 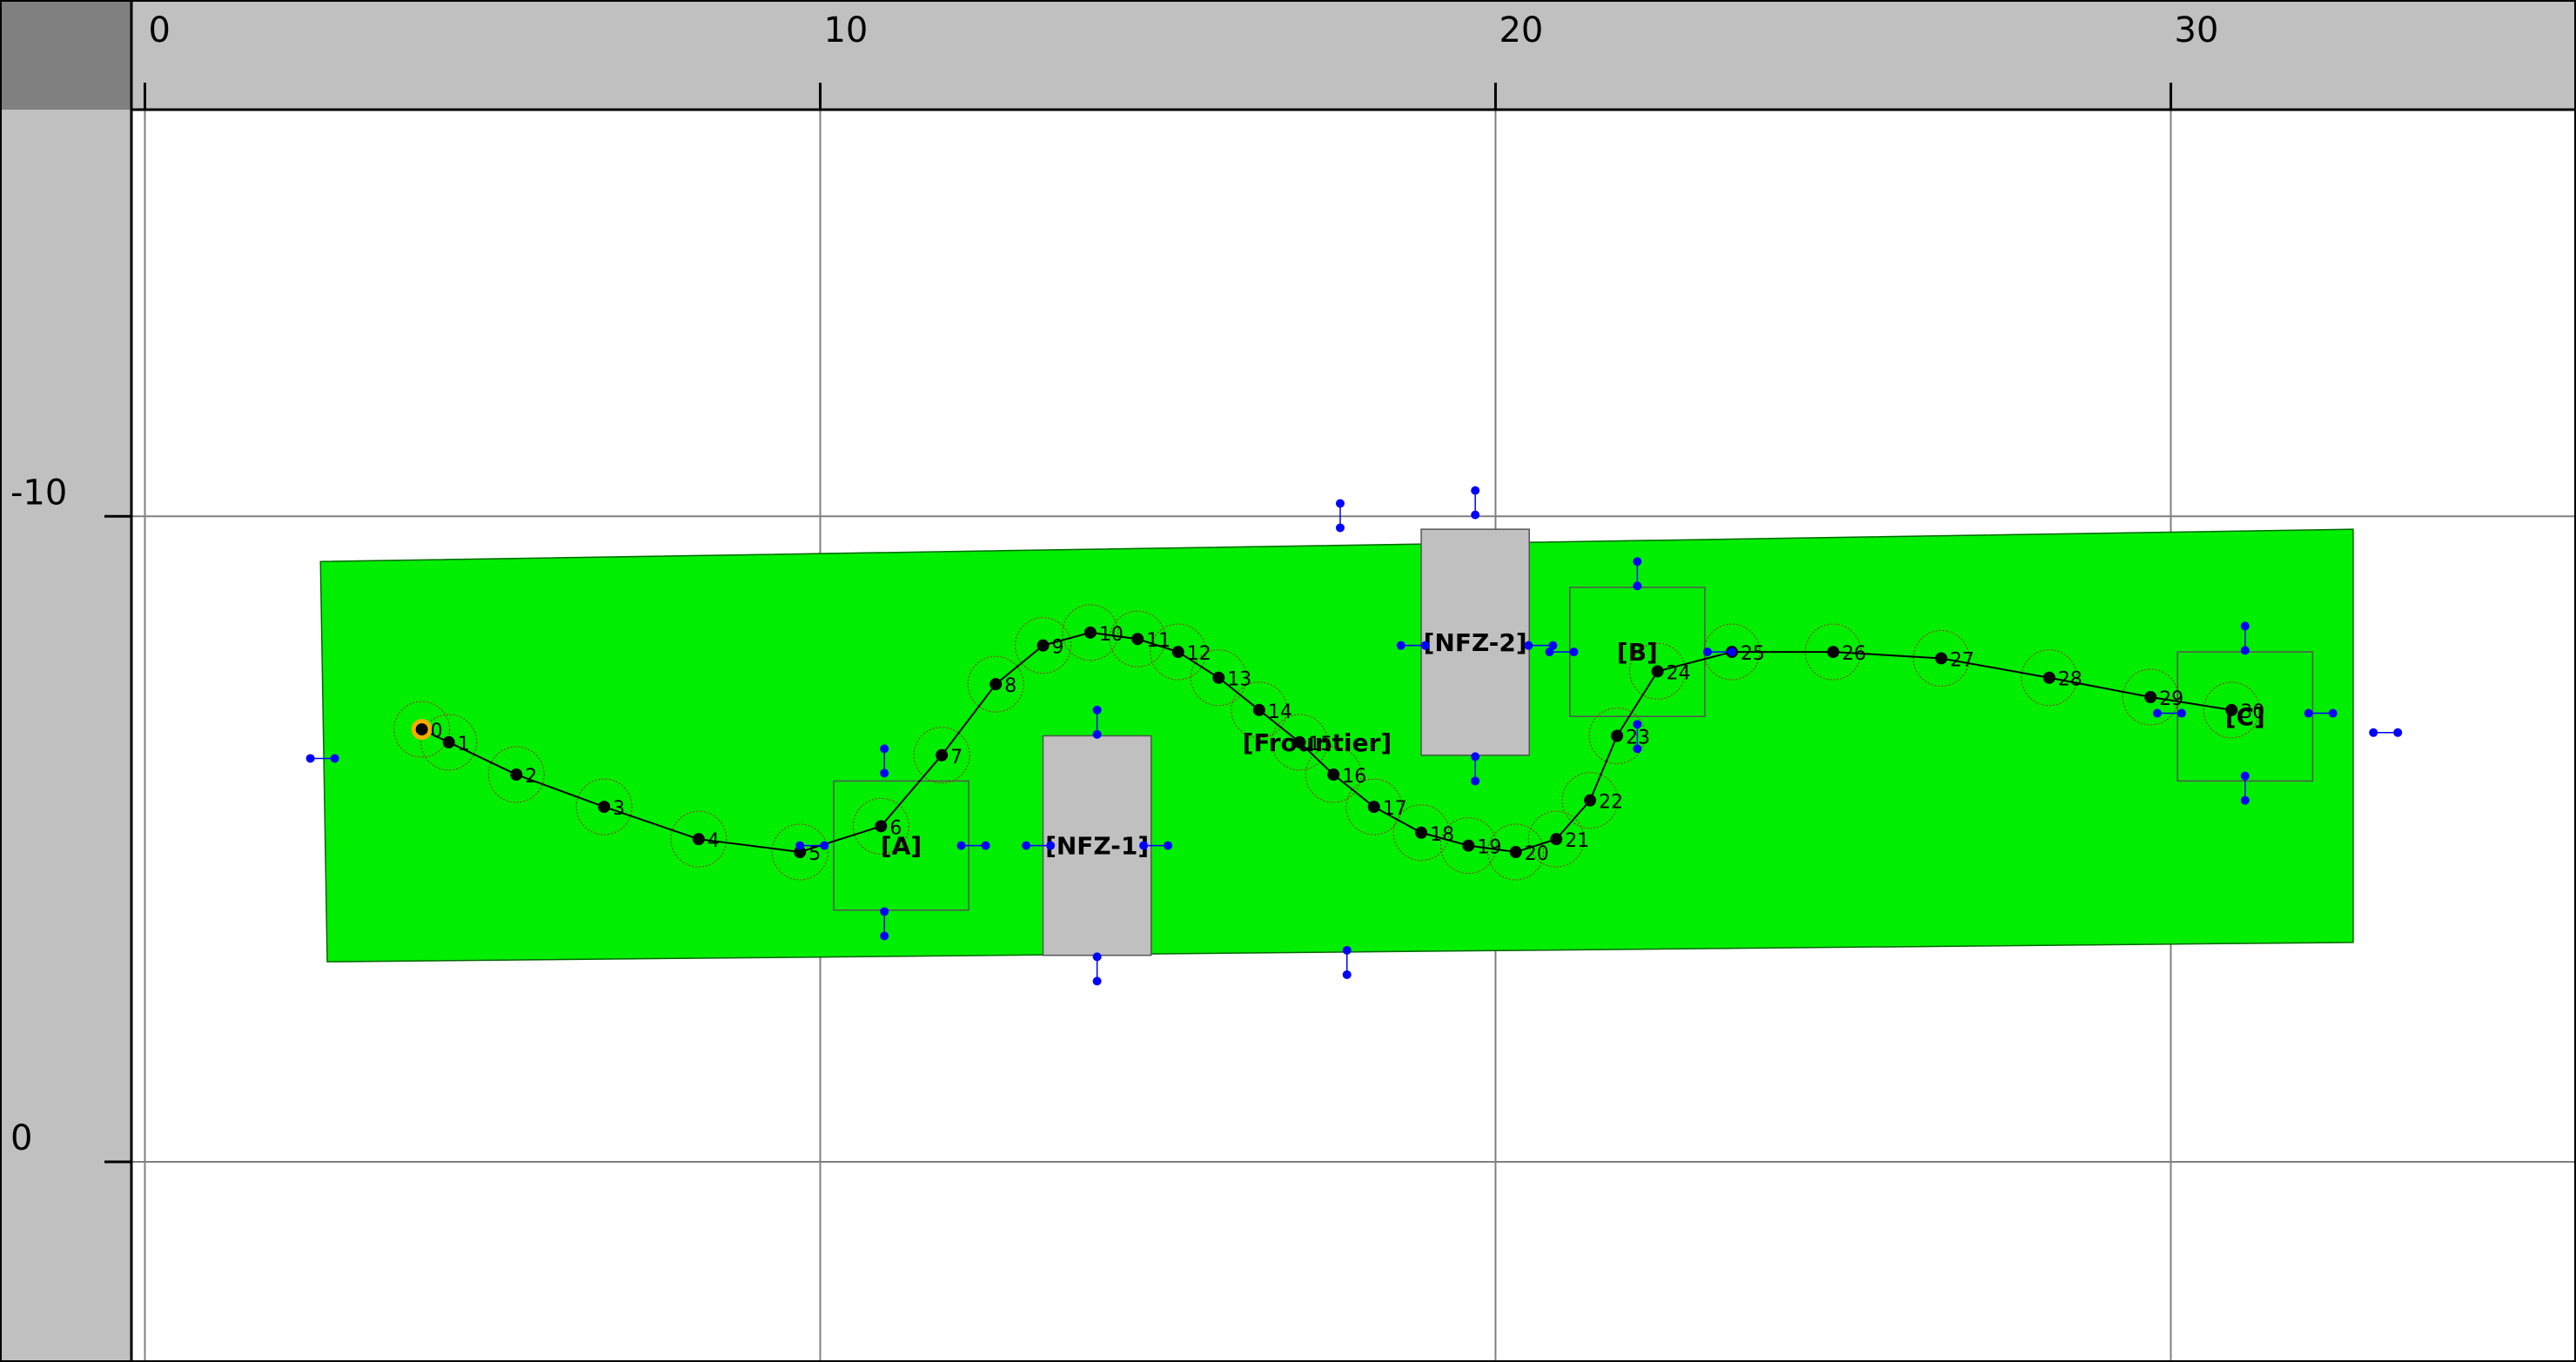 I want to click on waypoint-label: 28, so click(x=2071, y=680).